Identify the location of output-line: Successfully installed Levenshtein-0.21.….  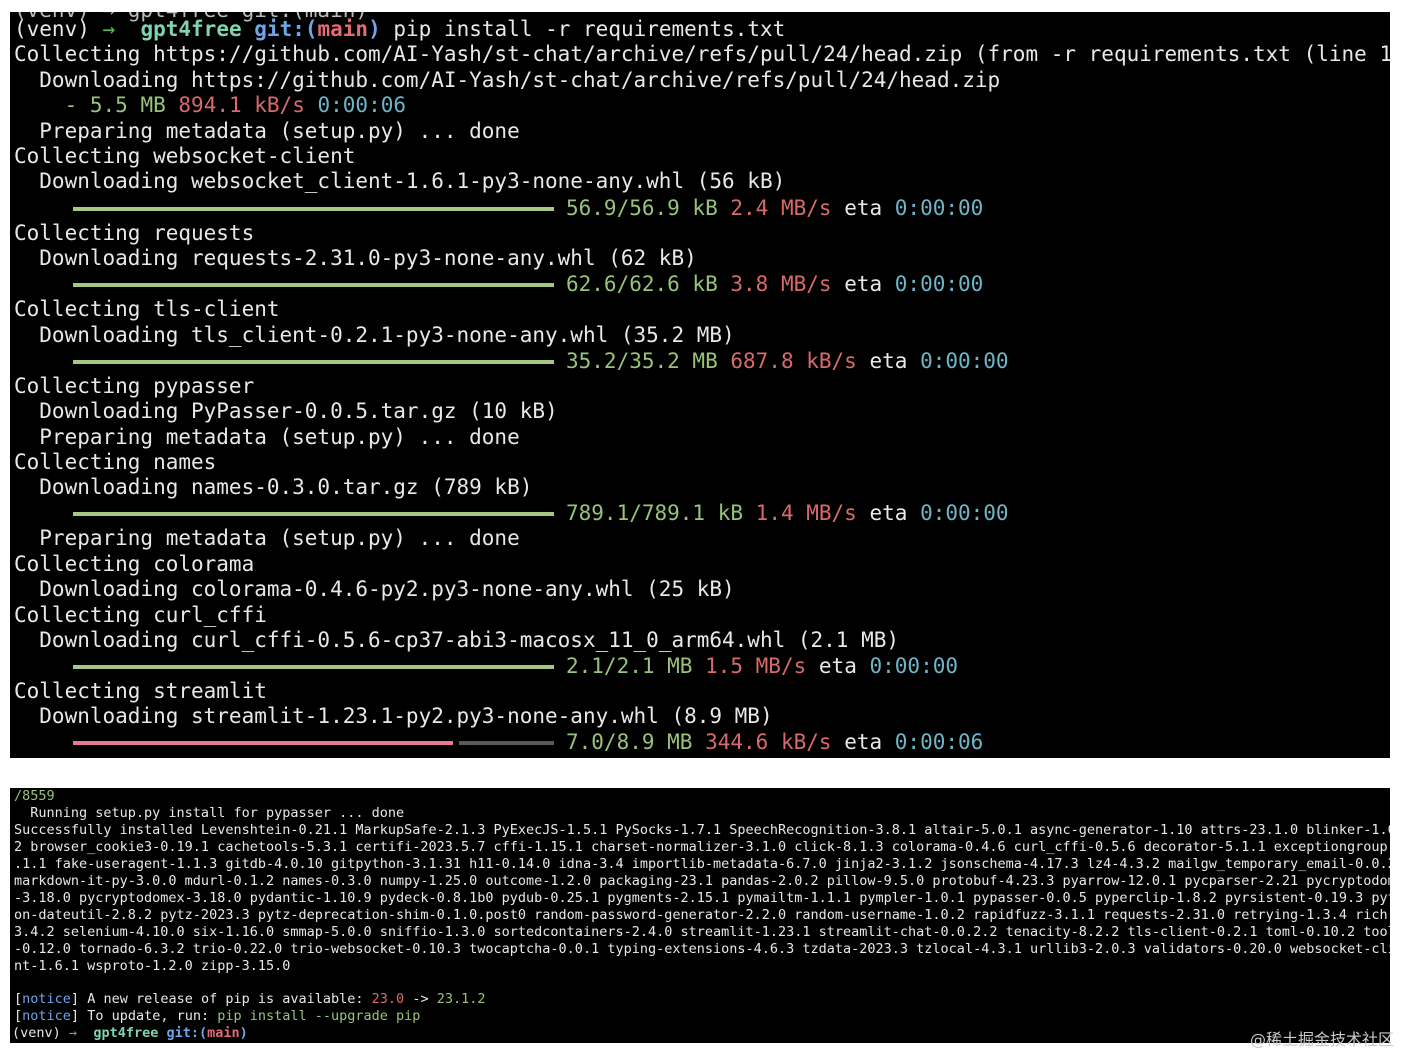
(702, 830).